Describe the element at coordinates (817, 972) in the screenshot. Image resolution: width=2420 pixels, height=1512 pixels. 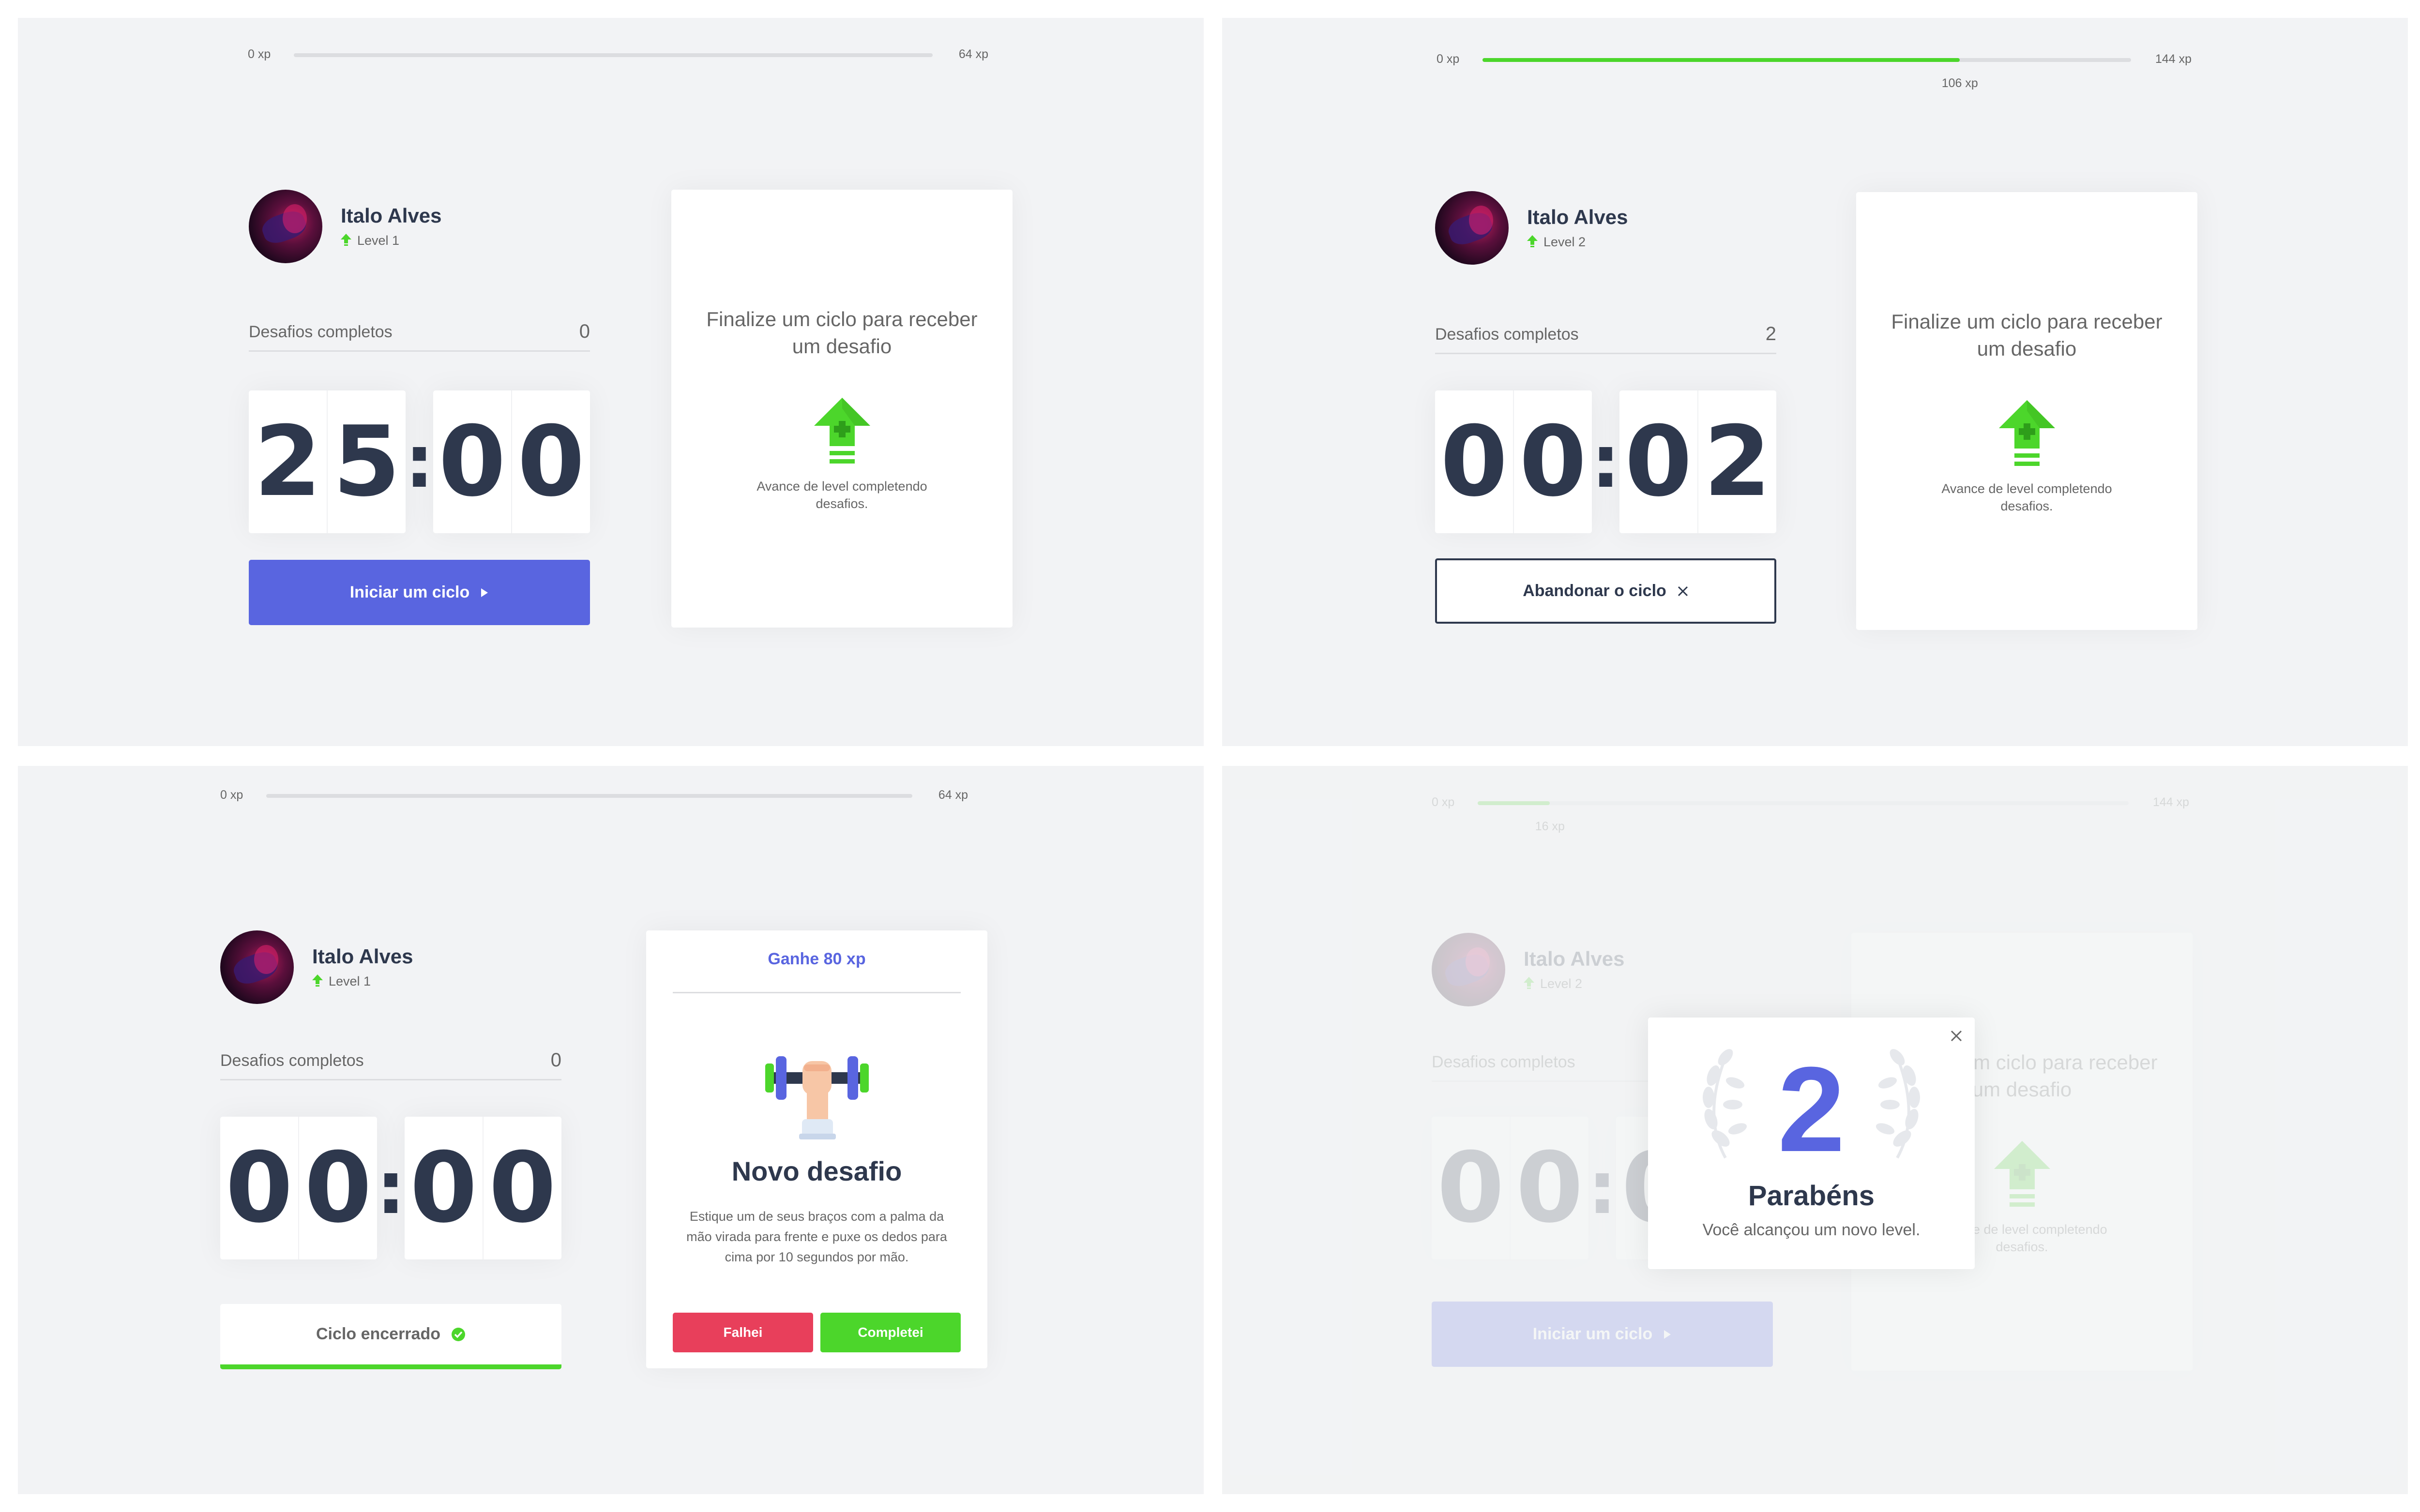
I see `challenge-xp-gain: Ganhe 80 xp` at that location.